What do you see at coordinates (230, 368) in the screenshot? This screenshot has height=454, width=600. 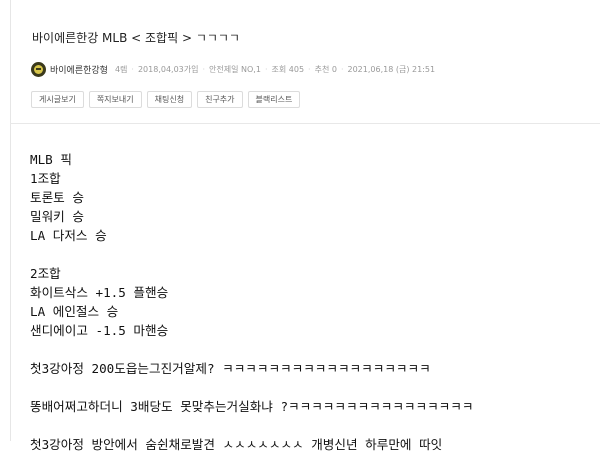 I see `content-line: 첫3강아정 200도읍는그진거알제? ㅋㅋㅋㅋㅋㅋㅋㅋㅋㅋㅋㅋㅋㅋㅋㅋㅋㅋ` at bounding box center [230, 368].